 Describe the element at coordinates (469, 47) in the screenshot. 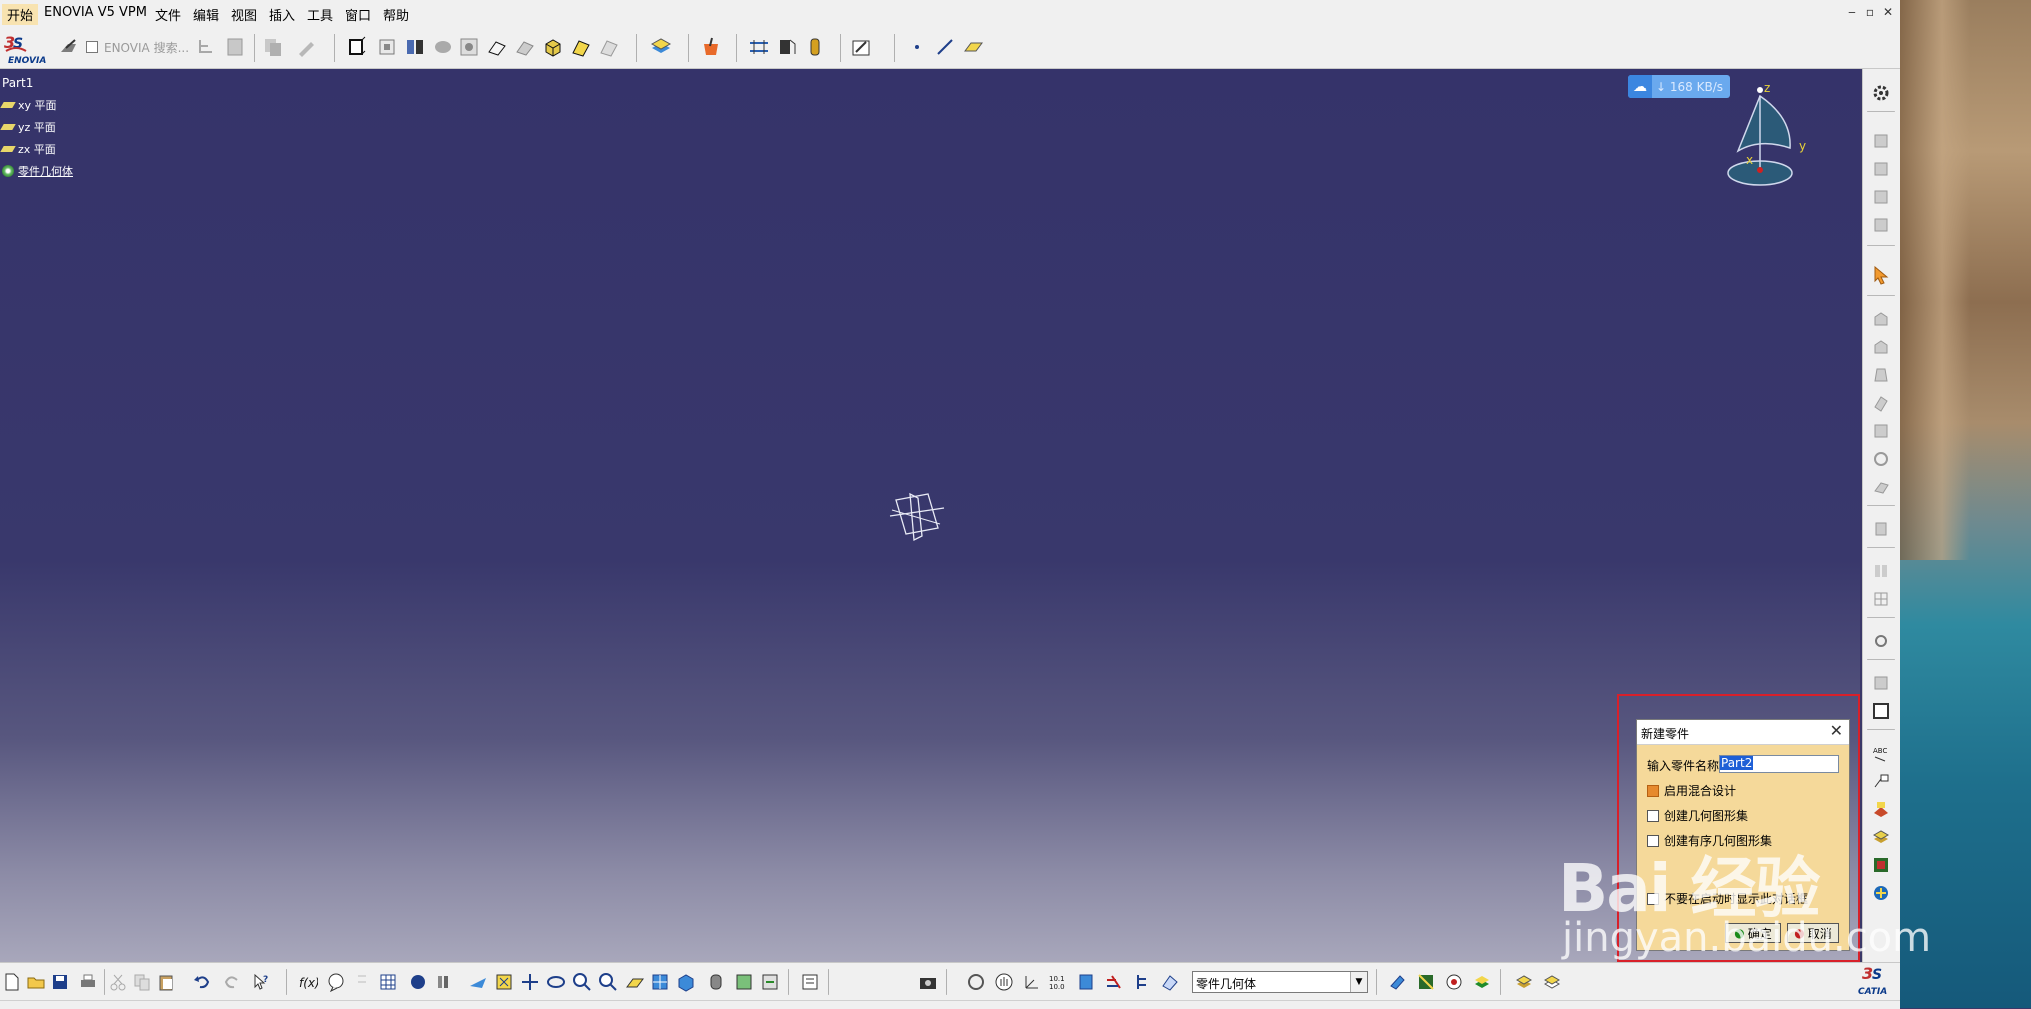

I see `hole-icon` at that location.